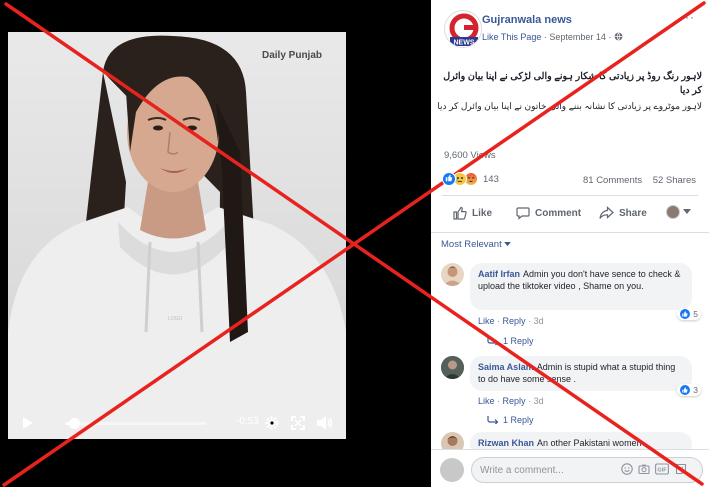 Image resolution: width=709 pixels, height=487 pixels. I want to click on gear-icon, so click(272, 423).